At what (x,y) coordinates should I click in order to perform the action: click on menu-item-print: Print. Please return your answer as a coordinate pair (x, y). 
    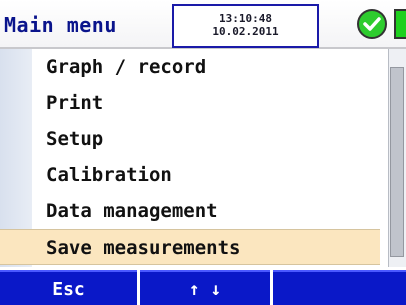
    Looking at the image, I should click on (190, 103).